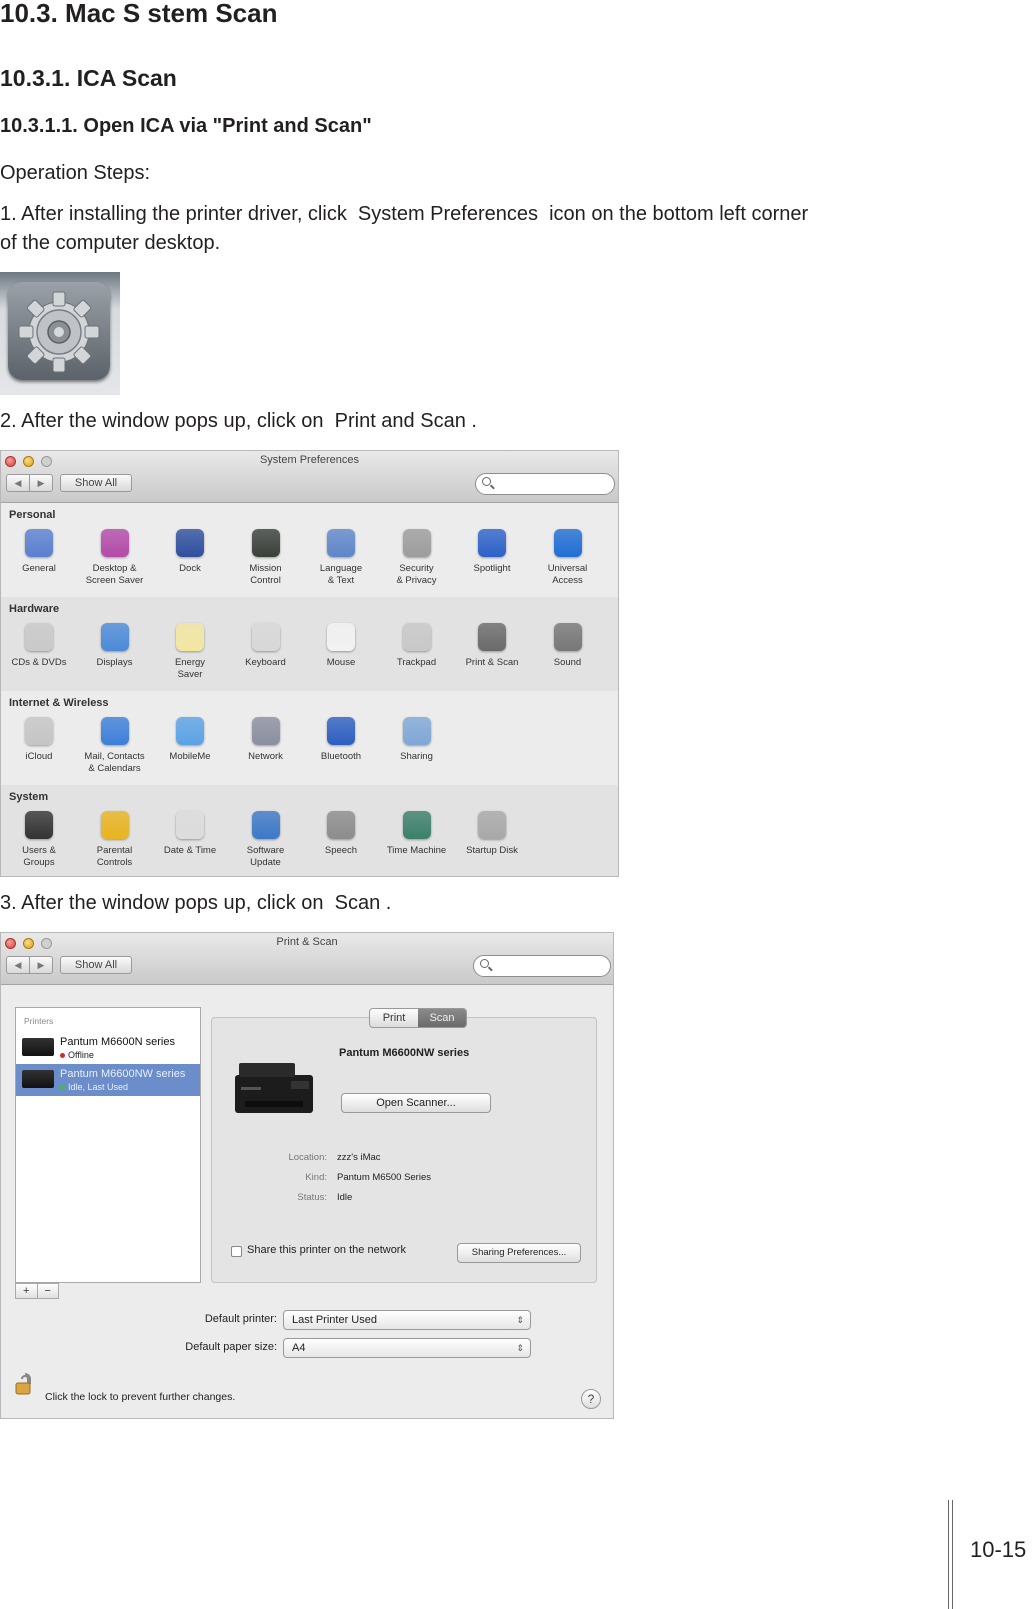 The width and height of the screenshot is (1032, 1609). I want to click on status-label: Status:, so click(312, 1197).